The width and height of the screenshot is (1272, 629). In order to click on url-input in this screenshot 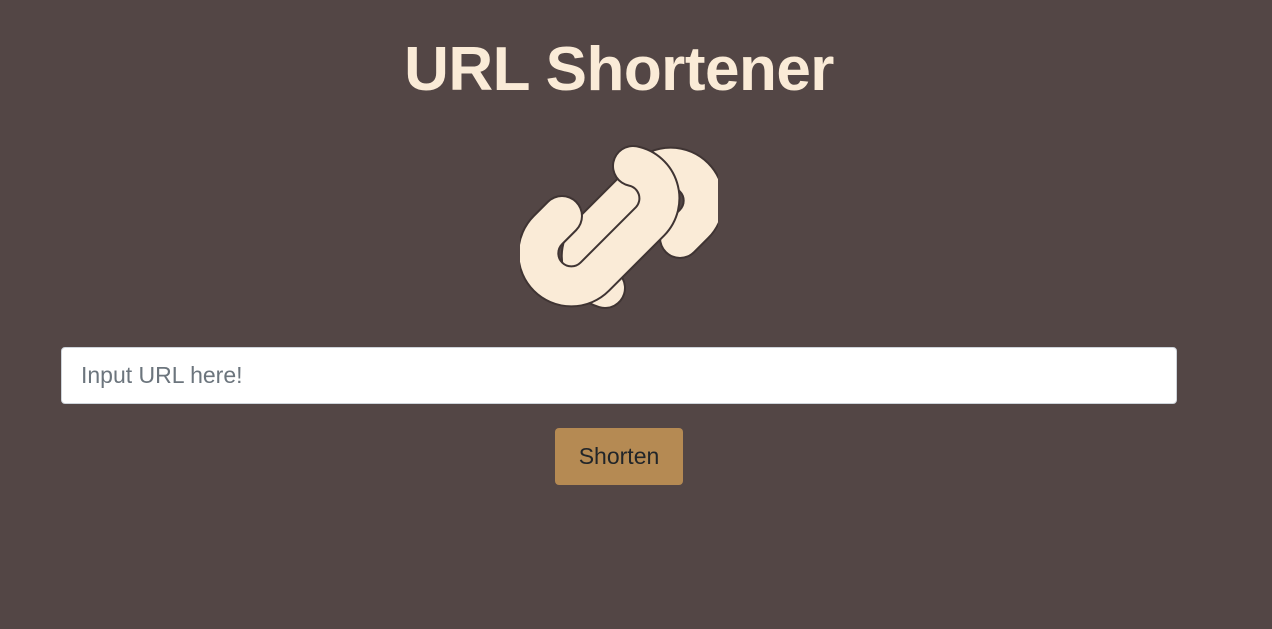, I will do `click(619, 375)`.